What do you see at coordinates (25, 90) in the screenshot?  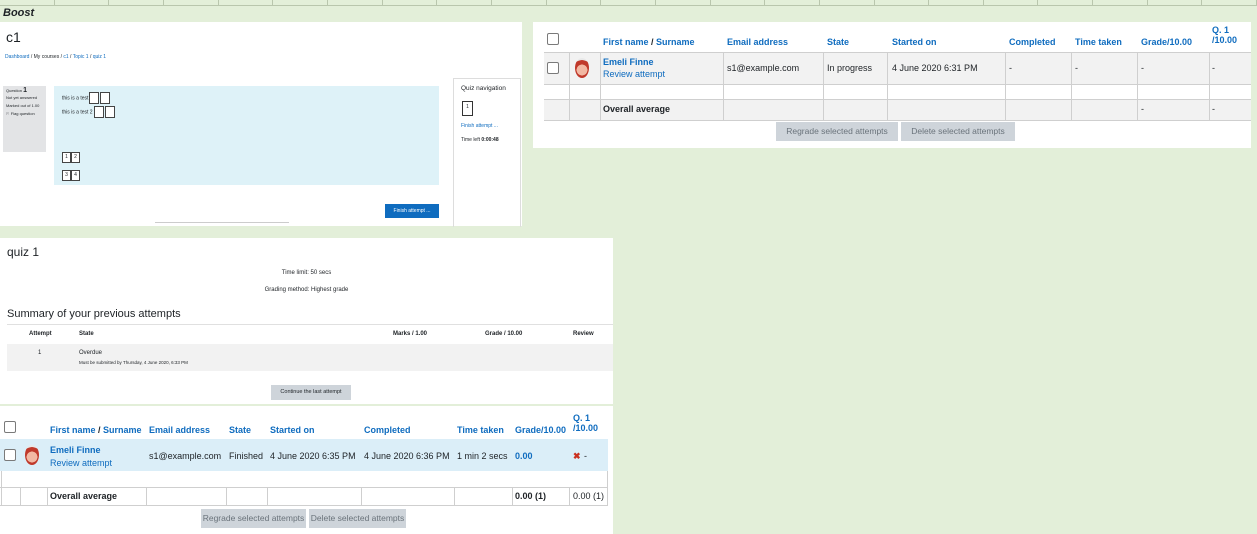 I see `question-number: 1` at bounding box center [25, 90].